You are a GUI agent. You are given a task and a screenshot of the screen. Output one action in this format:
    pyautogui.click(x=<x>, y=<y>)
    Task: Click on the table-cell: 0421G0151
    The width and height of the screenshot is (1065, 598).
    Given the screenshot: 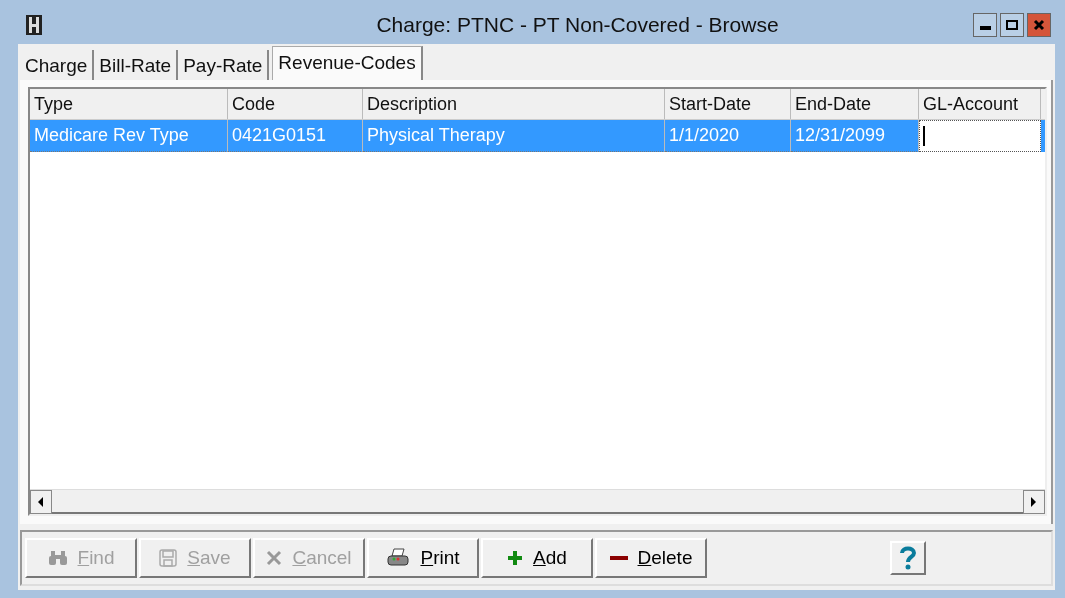 What is the action you would take?
    pyautogui.click(x=295, y=136)
    